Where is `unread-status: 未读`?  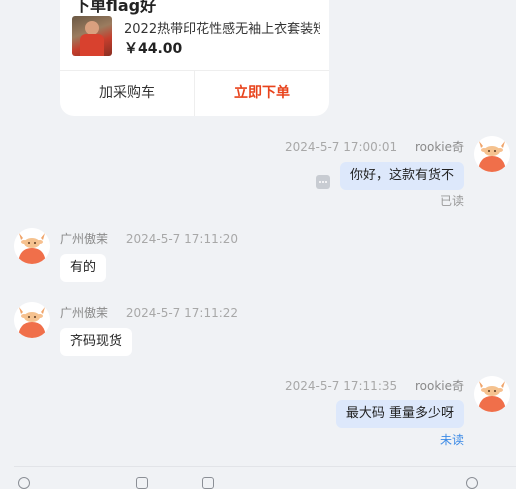
unread-status: 未读 is located at coordinates (451, 440).